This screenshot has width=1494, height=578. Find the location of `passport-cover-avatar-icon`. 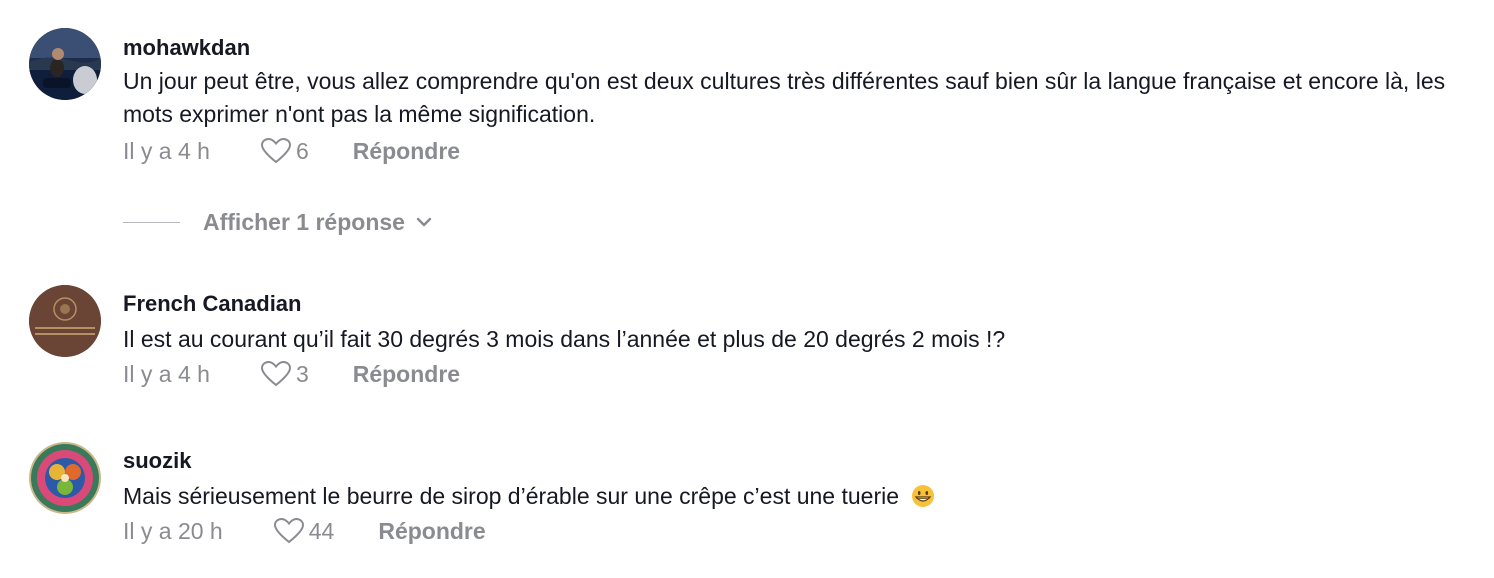

passport-cover-avatar-icon is located at coordinates (65, 321).